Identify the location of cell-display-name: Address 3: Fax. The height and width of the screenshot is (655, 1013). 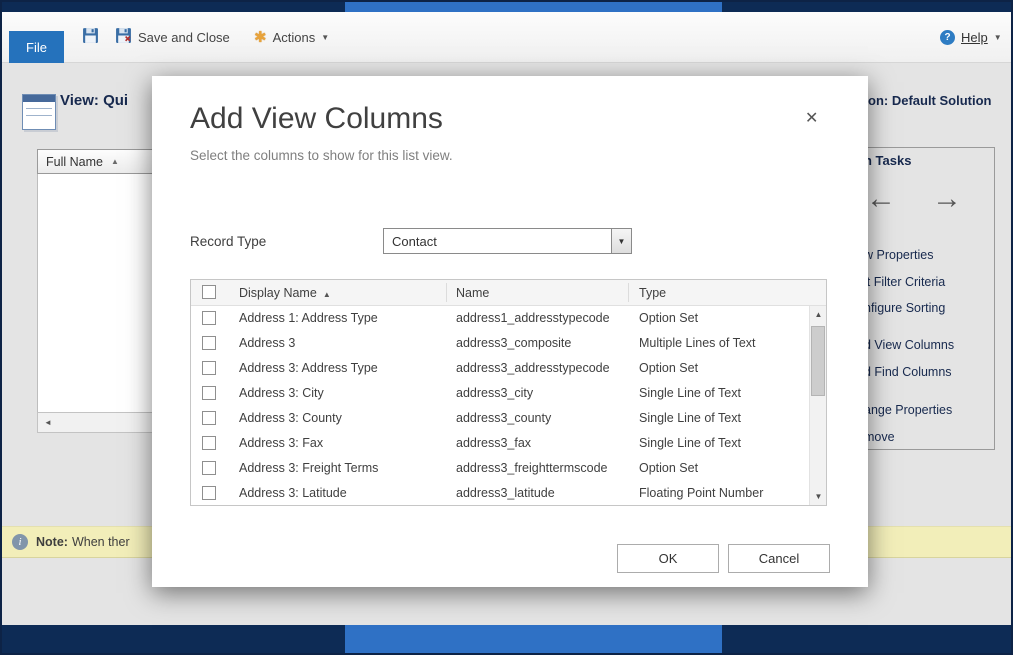
(281, 443).